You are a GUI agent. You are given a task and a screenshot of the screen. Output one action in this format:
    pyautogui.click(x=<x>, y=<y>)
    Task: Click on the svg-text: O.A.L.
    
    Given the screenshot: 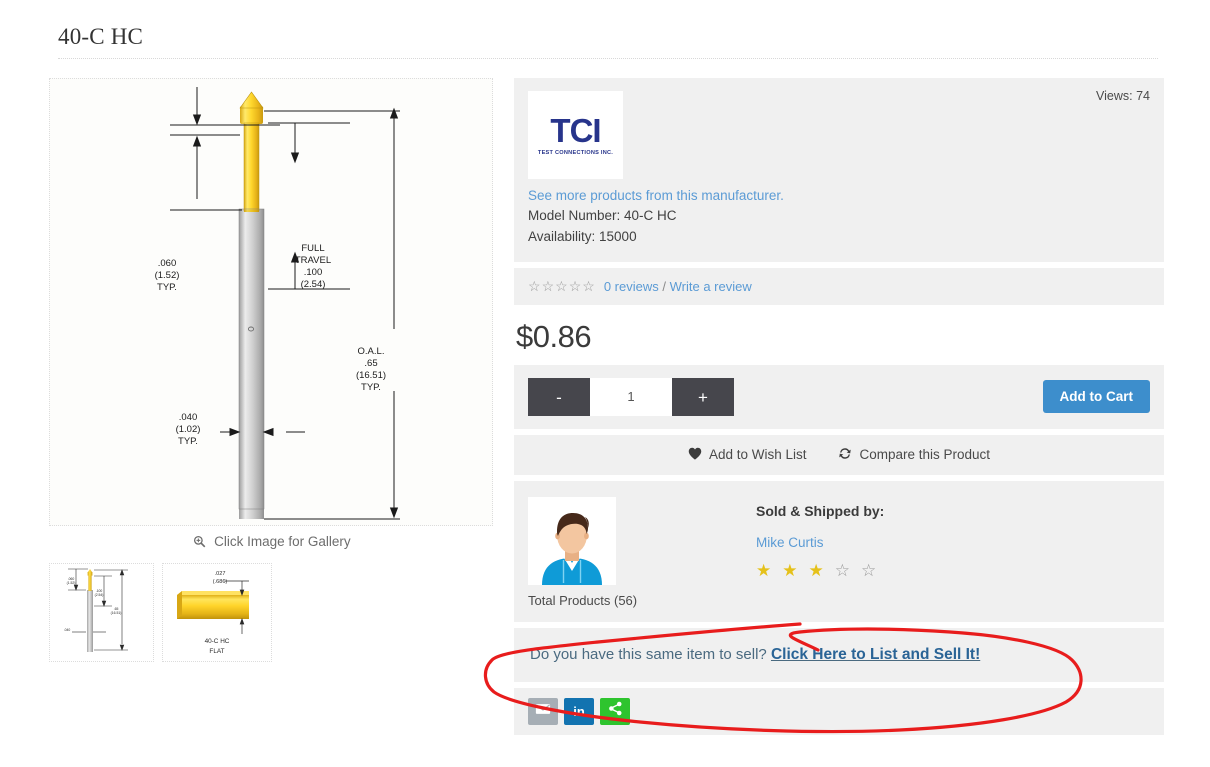 What is the action you would take?
    pyautogui.click(x=371, y=351)
    